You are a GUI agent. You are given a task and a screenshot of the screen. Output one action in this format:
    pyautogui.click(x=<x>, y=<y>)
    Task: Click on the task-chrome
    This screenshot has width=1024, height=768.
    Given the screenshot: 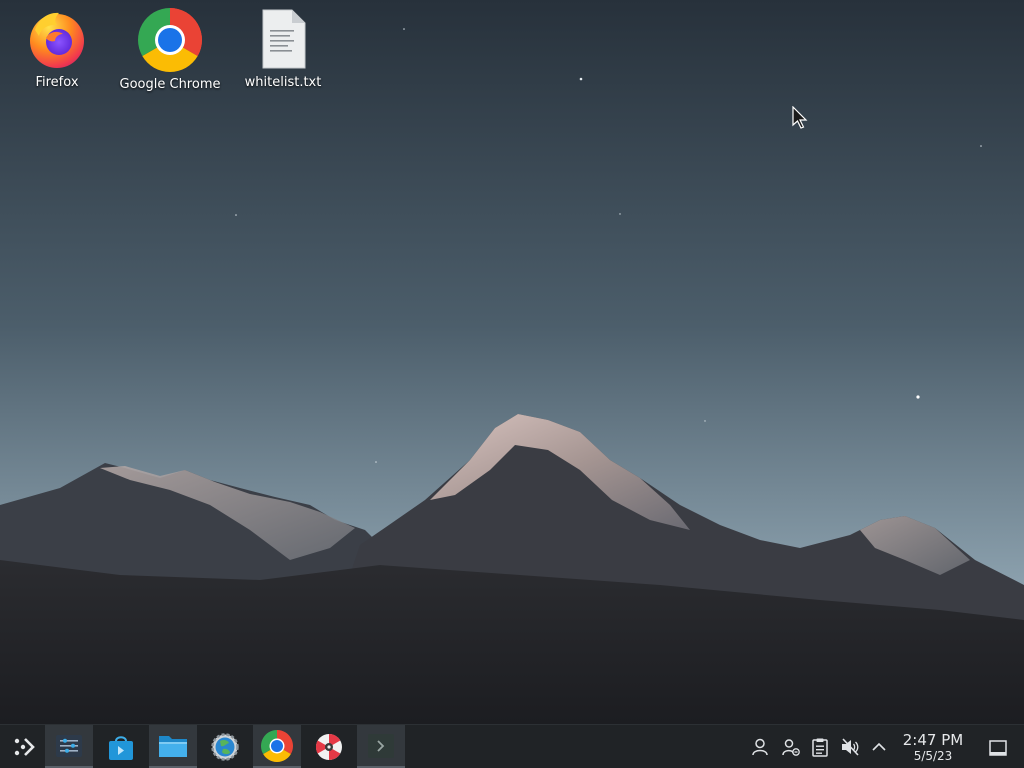 What is the action you would take?
    pyautogui.click(x=277, y=746)
    